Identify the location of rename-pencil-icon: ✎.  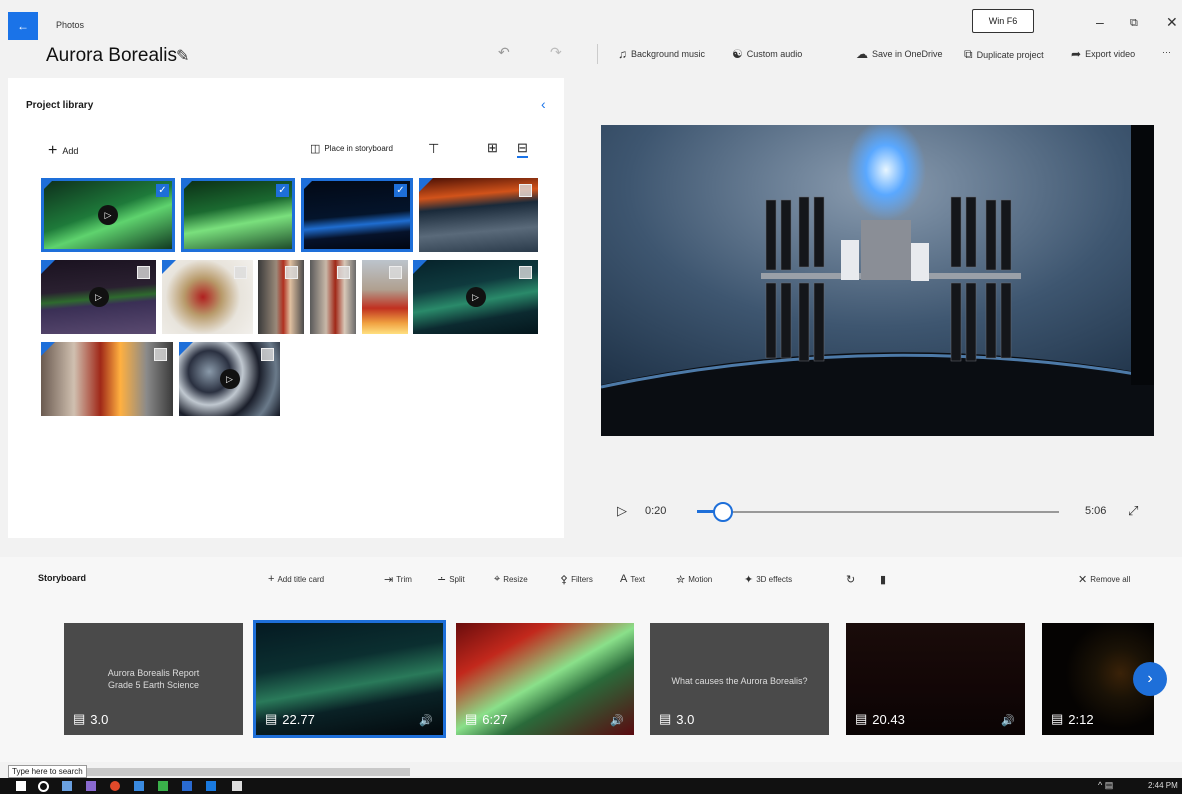
(182, 56).